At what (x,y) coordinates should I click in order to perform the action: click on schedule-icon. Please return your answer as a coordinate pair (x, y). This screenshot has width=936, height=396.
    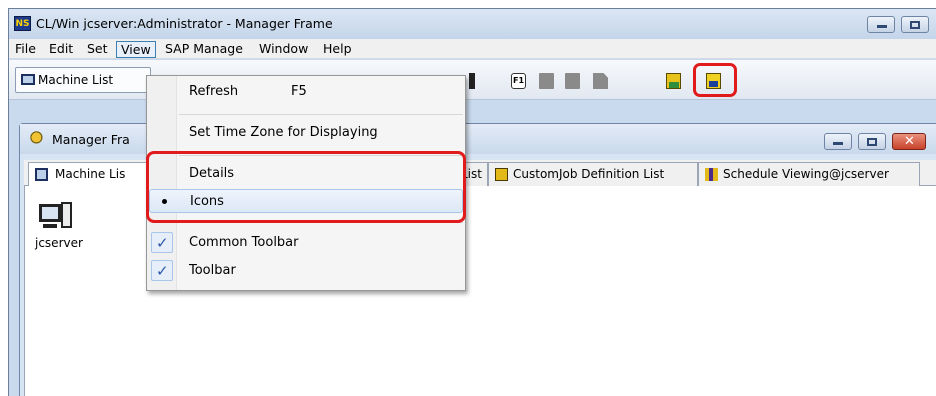
    Looking at the image, I should click on (711, 174).